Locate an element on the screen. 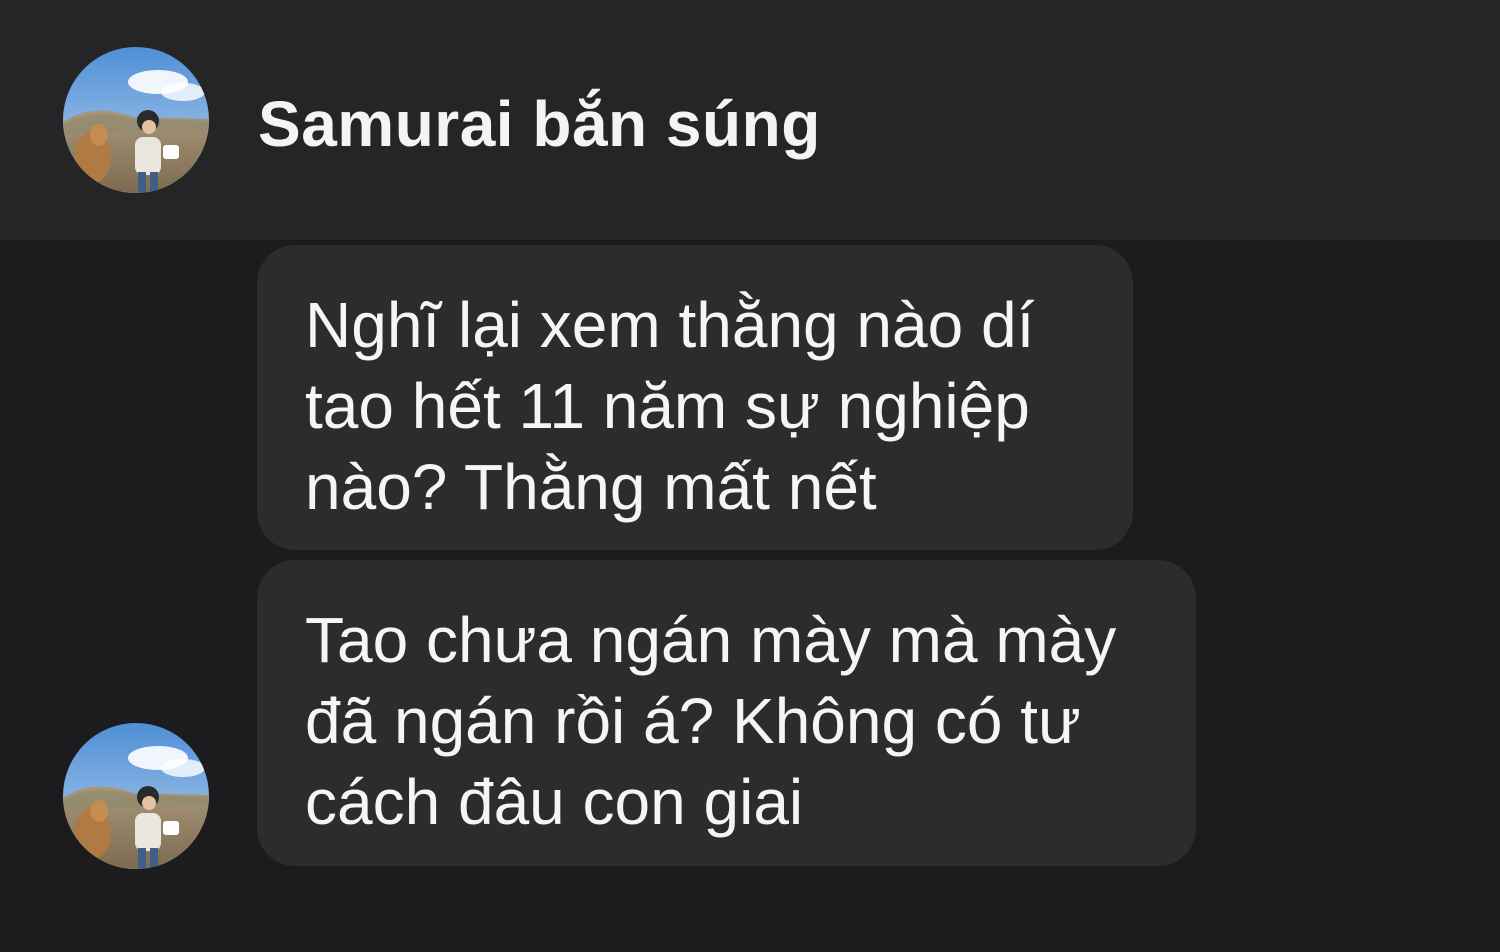 The height and width of the screenshot is (952, 1500). message-line: Nghĩ lại xem thằng nào dí is located at coordinates (670, 325).